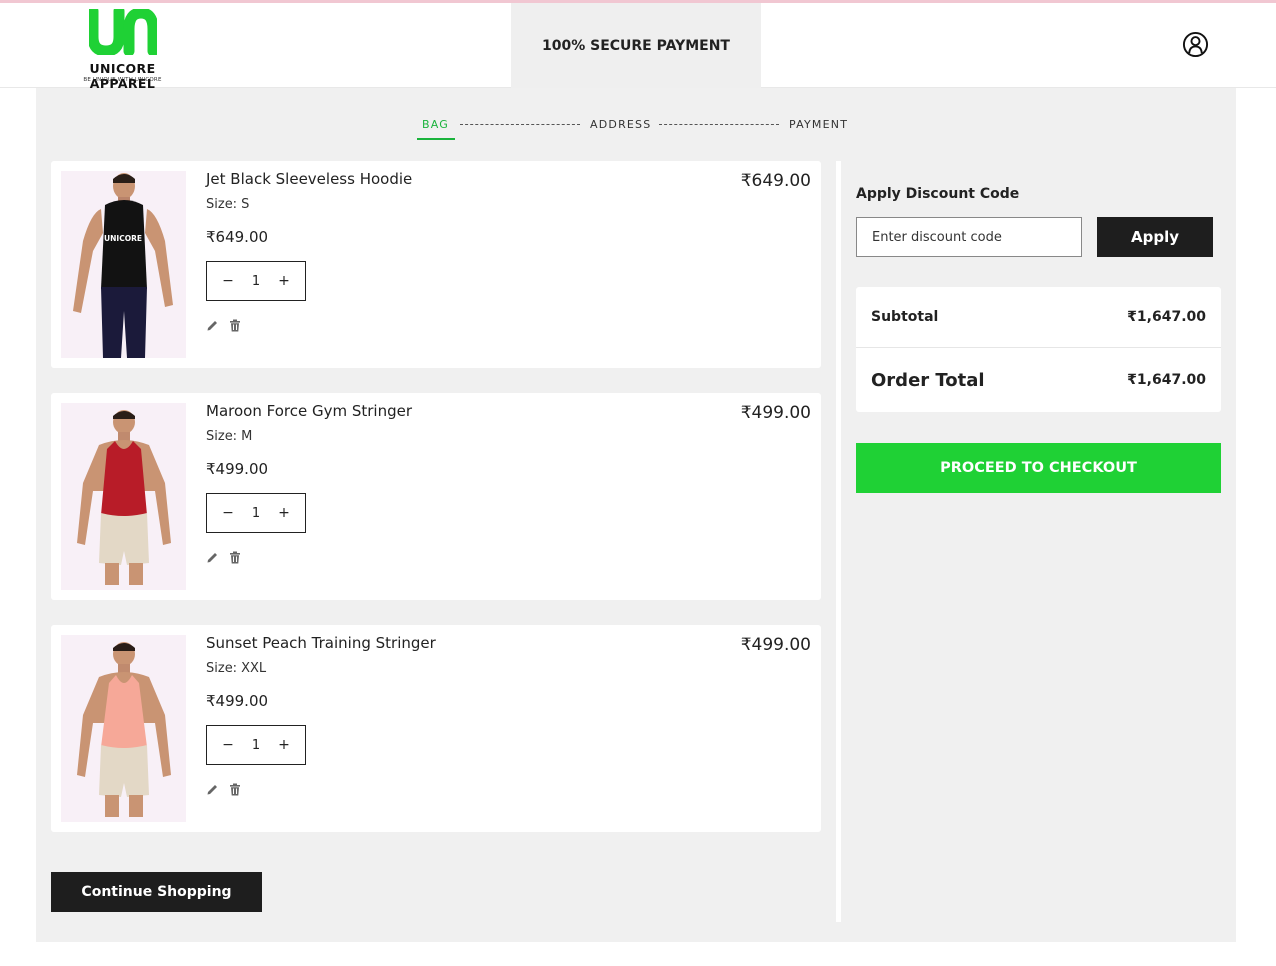  Describe the element at coordinates (123, 264) in the screenshot. I see `product-image: UNICORE` at that location.